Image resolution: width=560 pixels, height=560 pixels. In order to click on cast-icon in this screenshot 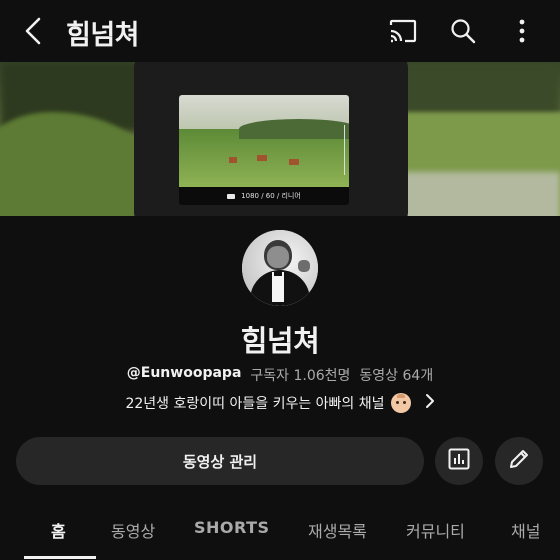, I will do `click(403, 31)`.